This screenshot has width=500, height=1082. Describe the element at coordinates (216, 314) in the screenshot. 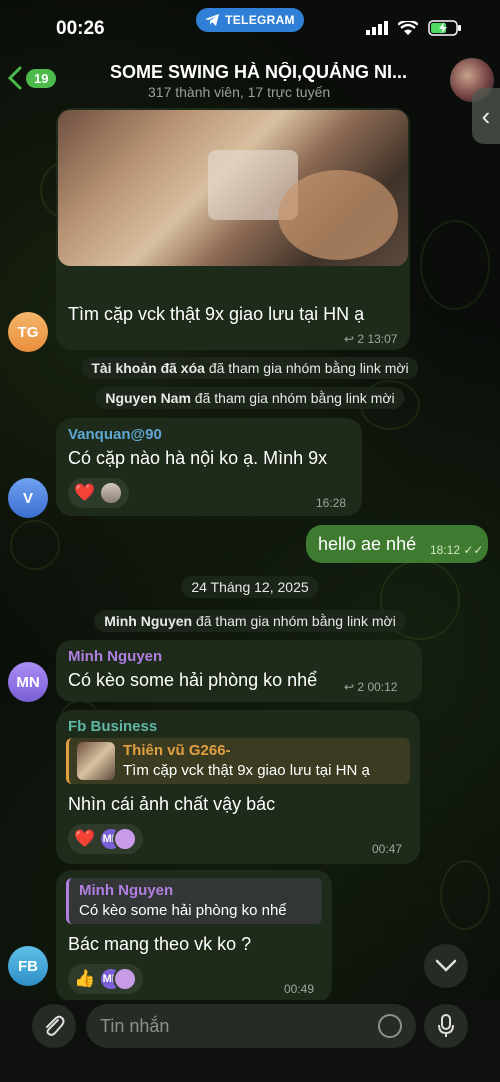

I see `message-text: Tìm cặp vck thật 9x giao lưu tại HN ạ` at that location.